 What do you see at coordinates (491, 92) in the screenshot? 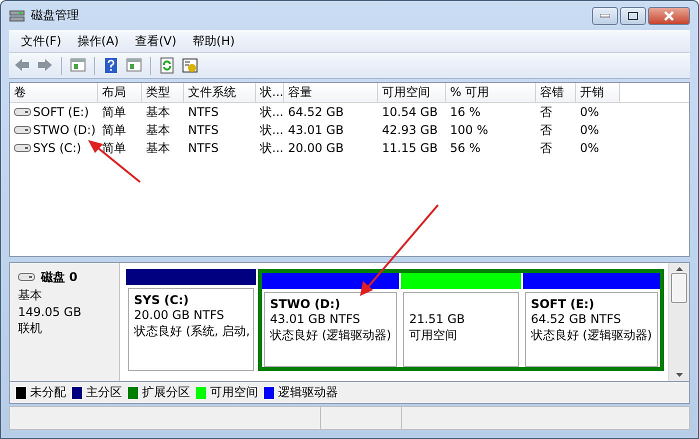
I see `column-header: % 可用` at bounding box center [491, 92].